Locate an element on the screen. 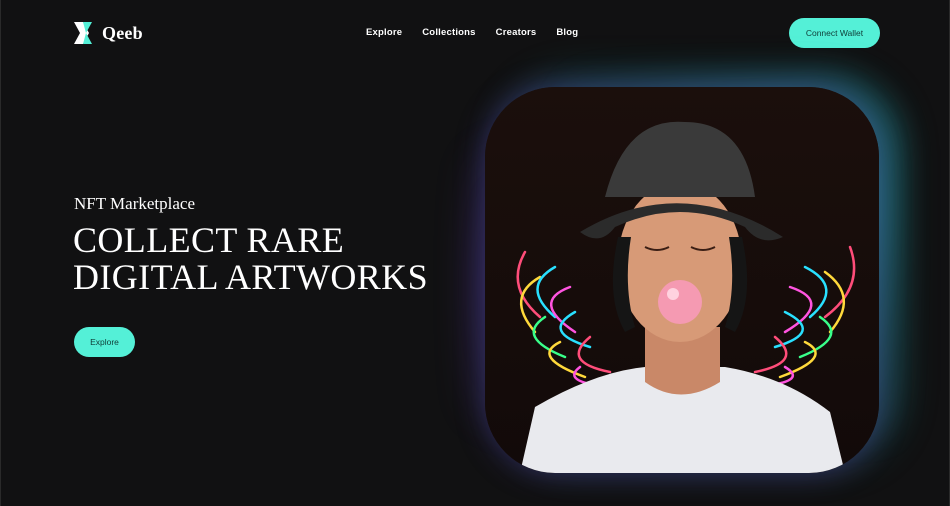 The width and height of the screenshot is (950, 506). nav-item-collections: Collections is located at coordinates (448, 32).